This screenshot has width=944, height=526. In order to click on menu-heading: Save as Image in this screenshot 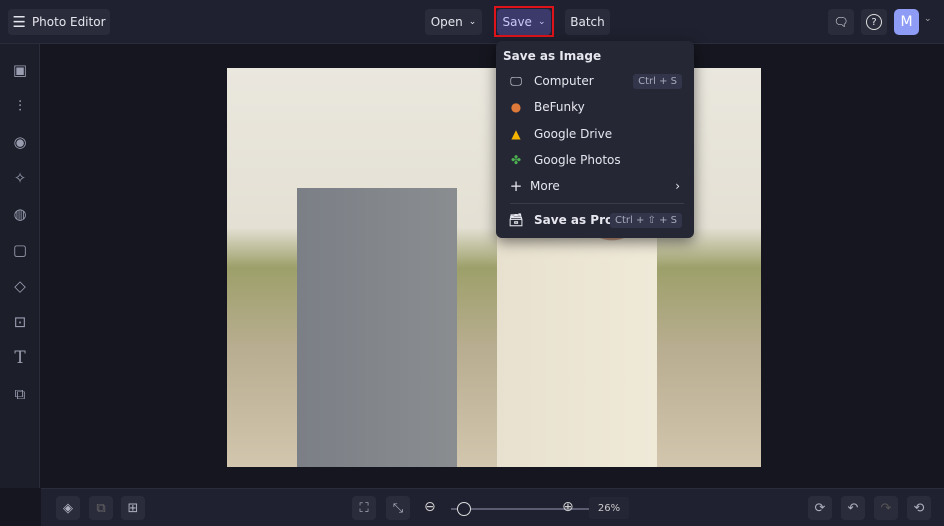, I will do `click(552, 56)`.